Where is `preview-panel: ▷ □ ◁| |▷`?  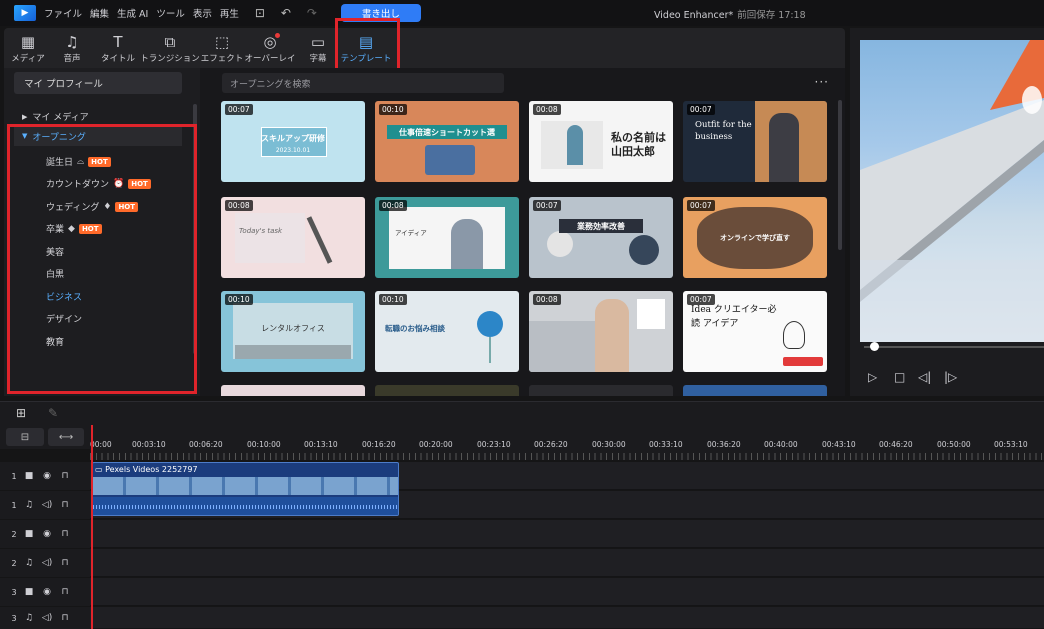 preview-panel: ▷ □ ◁| |▷ is located at coordinates (947, 212).